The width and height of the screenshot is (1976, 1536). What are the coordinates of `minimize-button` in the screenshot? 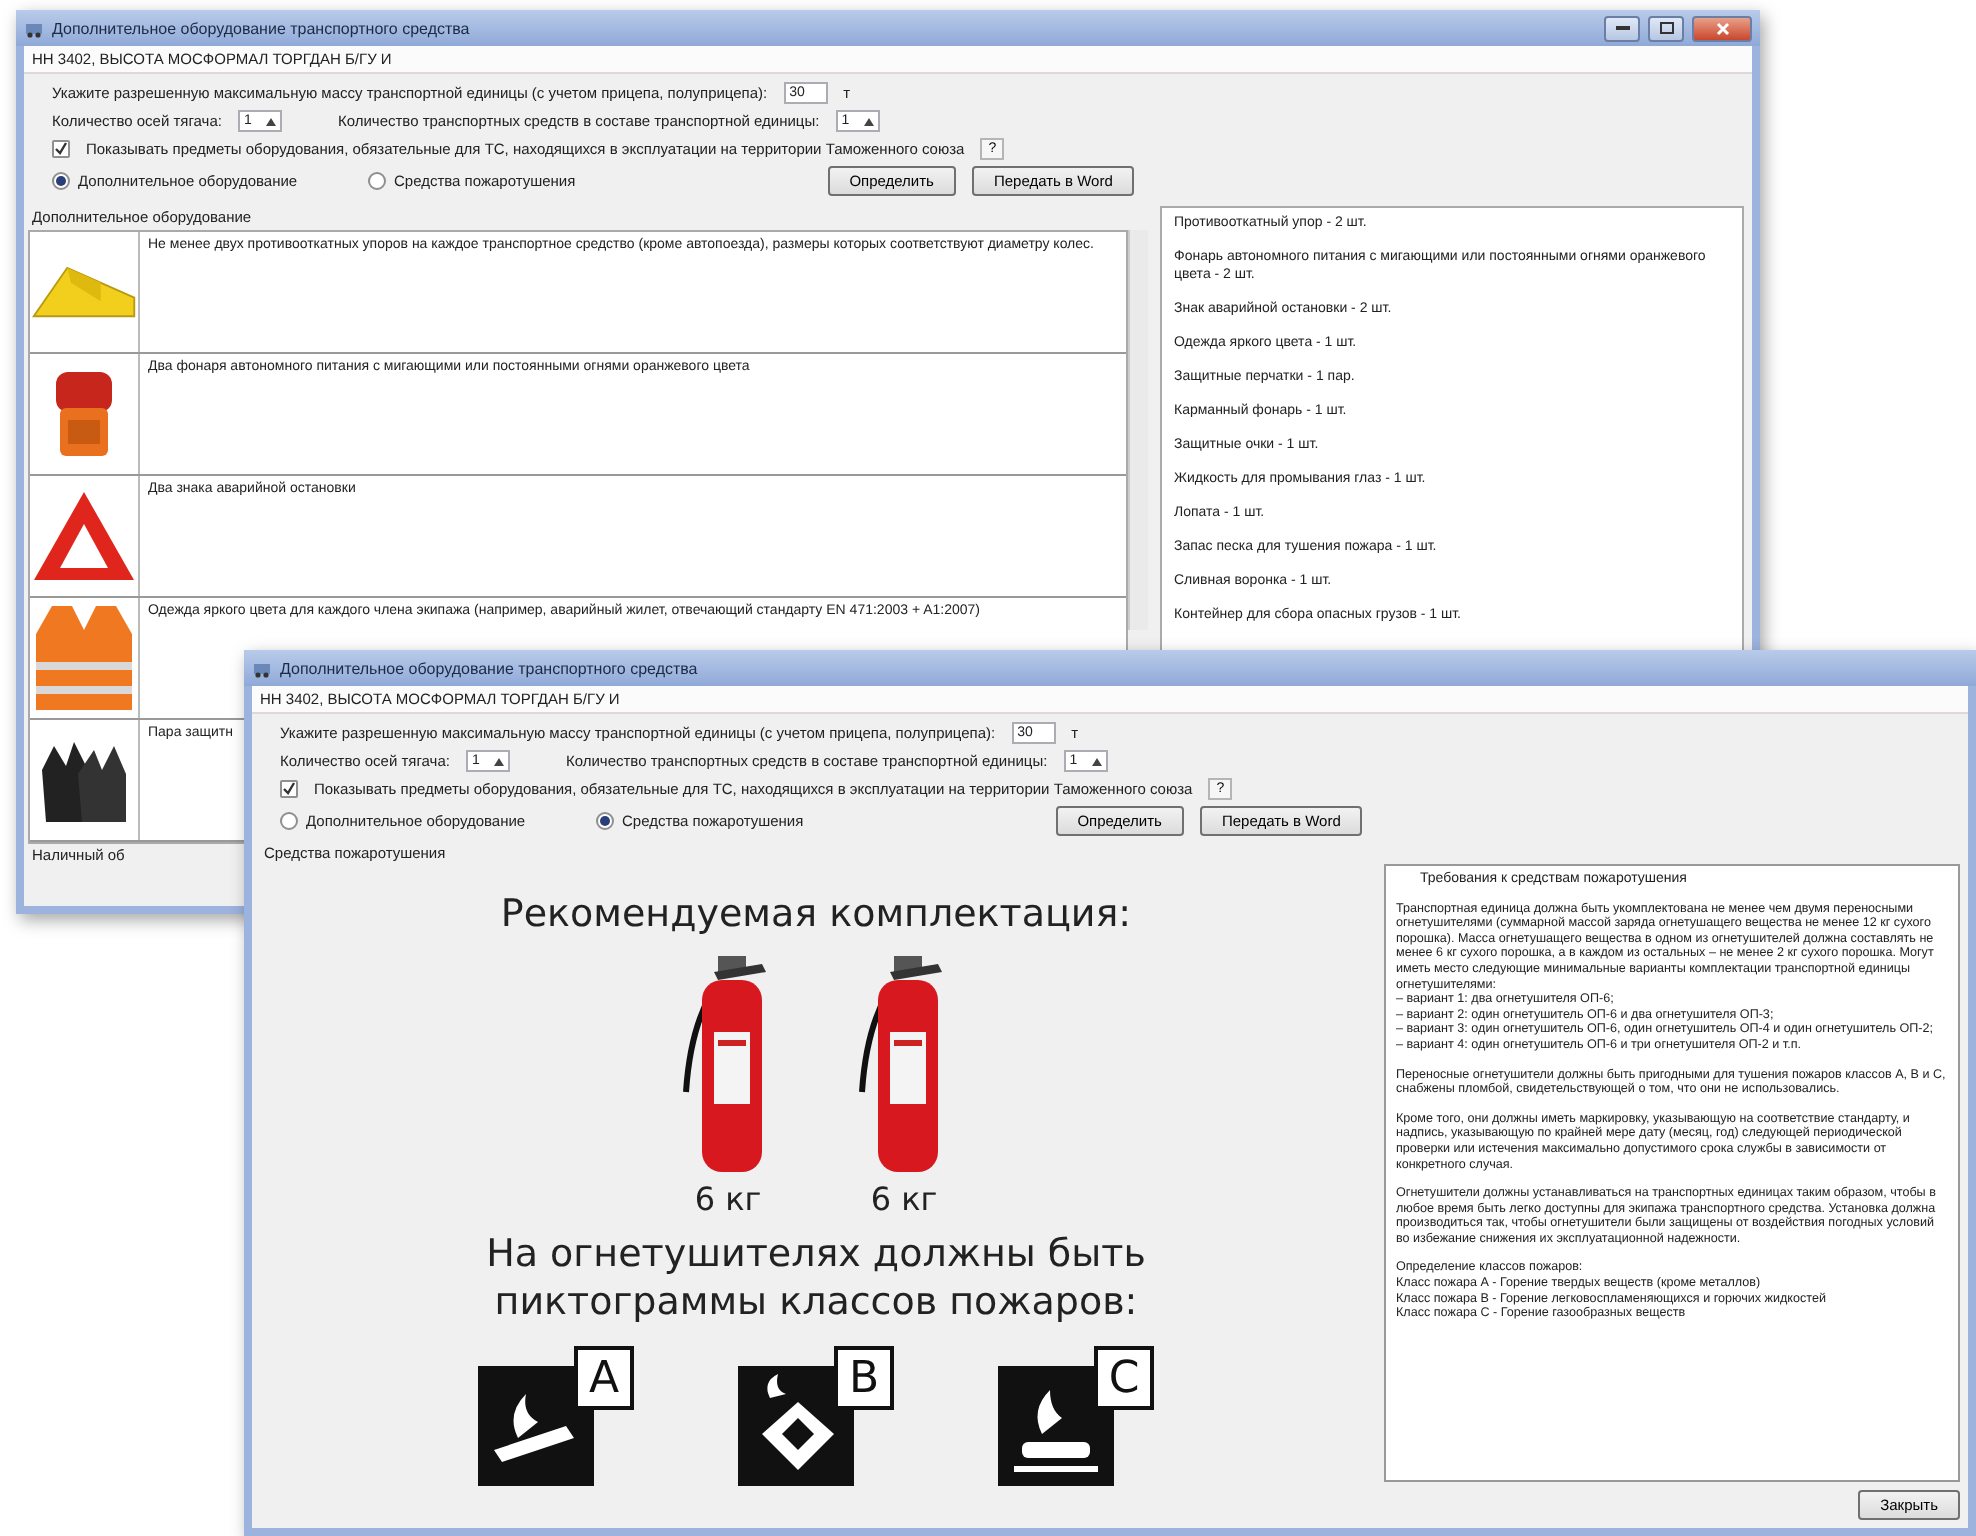 It's located at (1622, 28).